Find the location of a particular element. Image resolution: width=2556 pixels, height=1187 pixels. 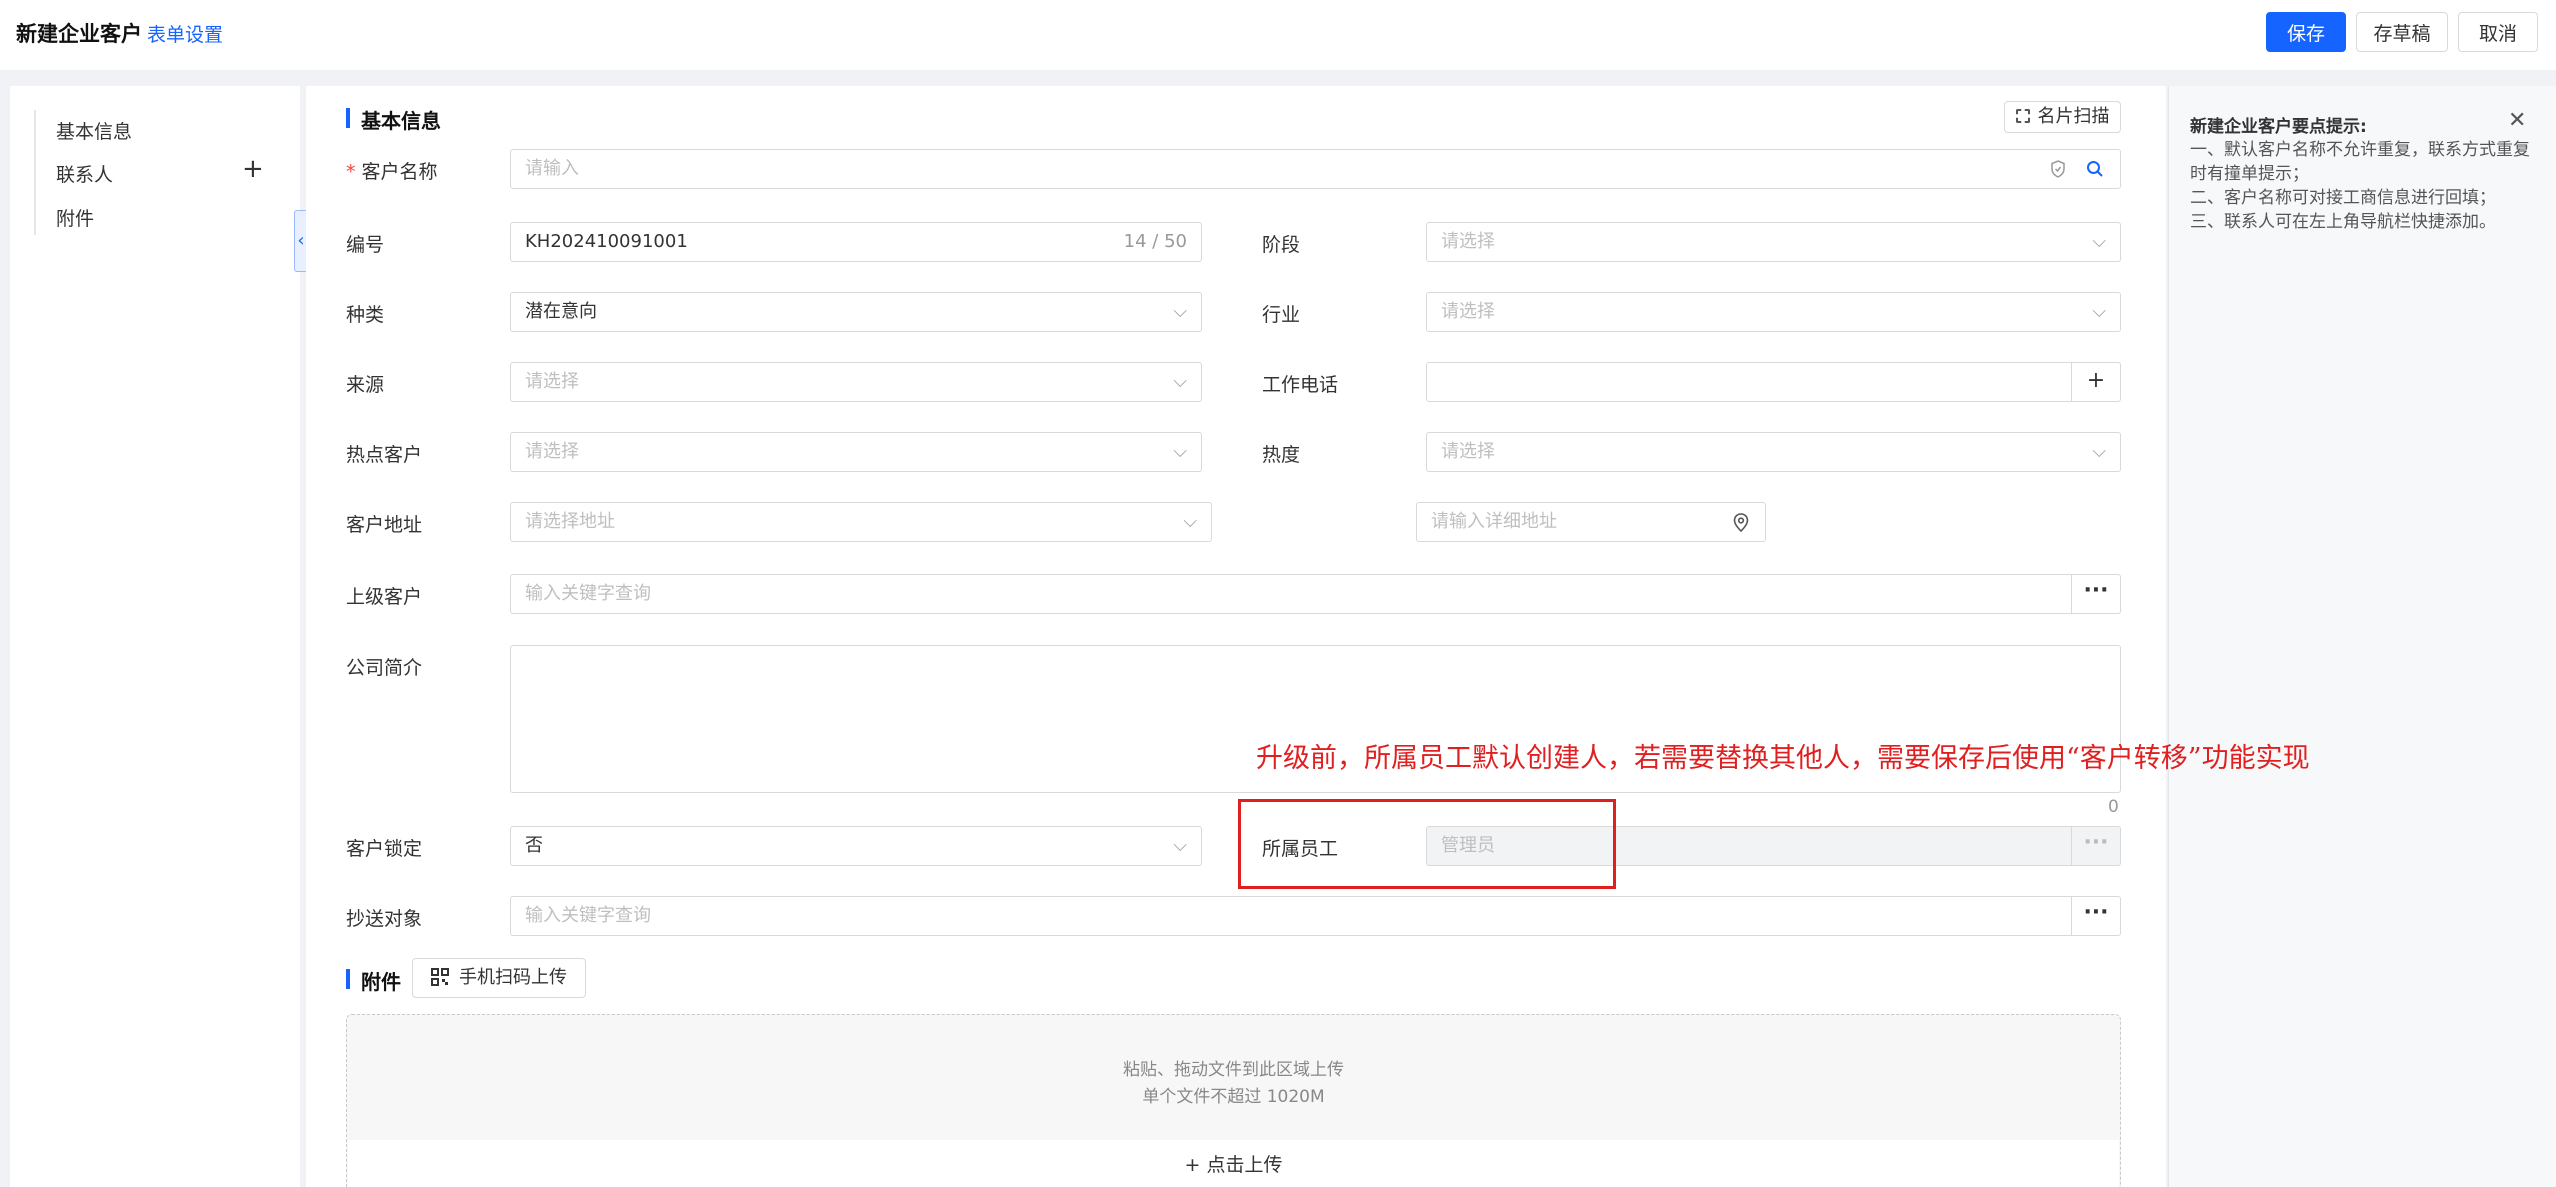

address-select: 请选择地址 ⌵ is located at coordinates (861, 522).